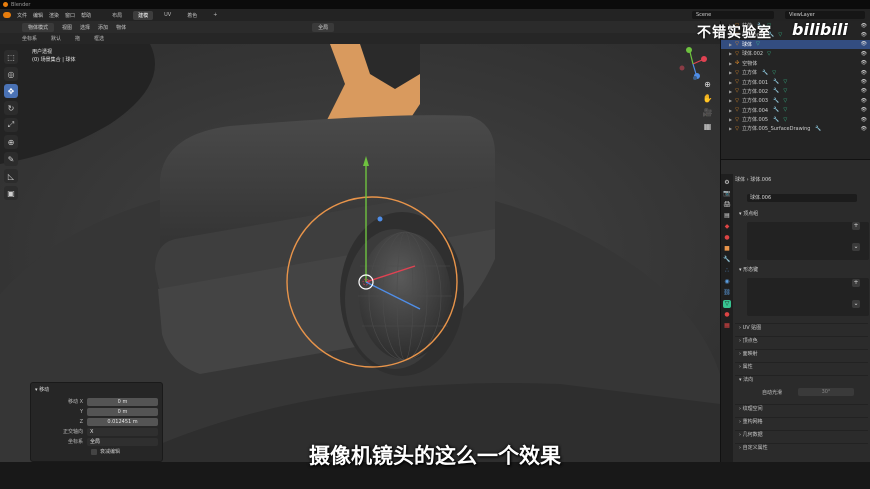 This screenshot has height=489, width=870. Describe the element at coordinates (21, 4) in the screenshot. I see `app-title: Blender` at that location.